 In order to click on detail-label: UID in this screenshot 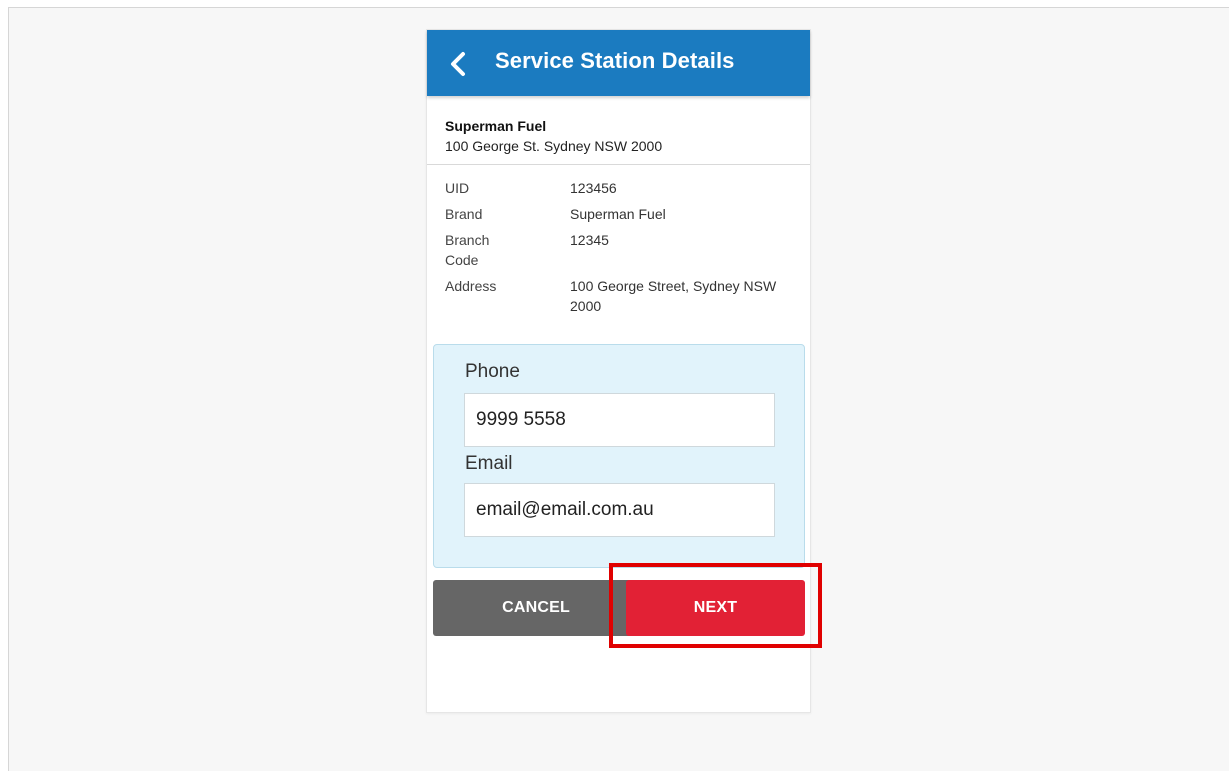, I will do `click(457, 188)`.